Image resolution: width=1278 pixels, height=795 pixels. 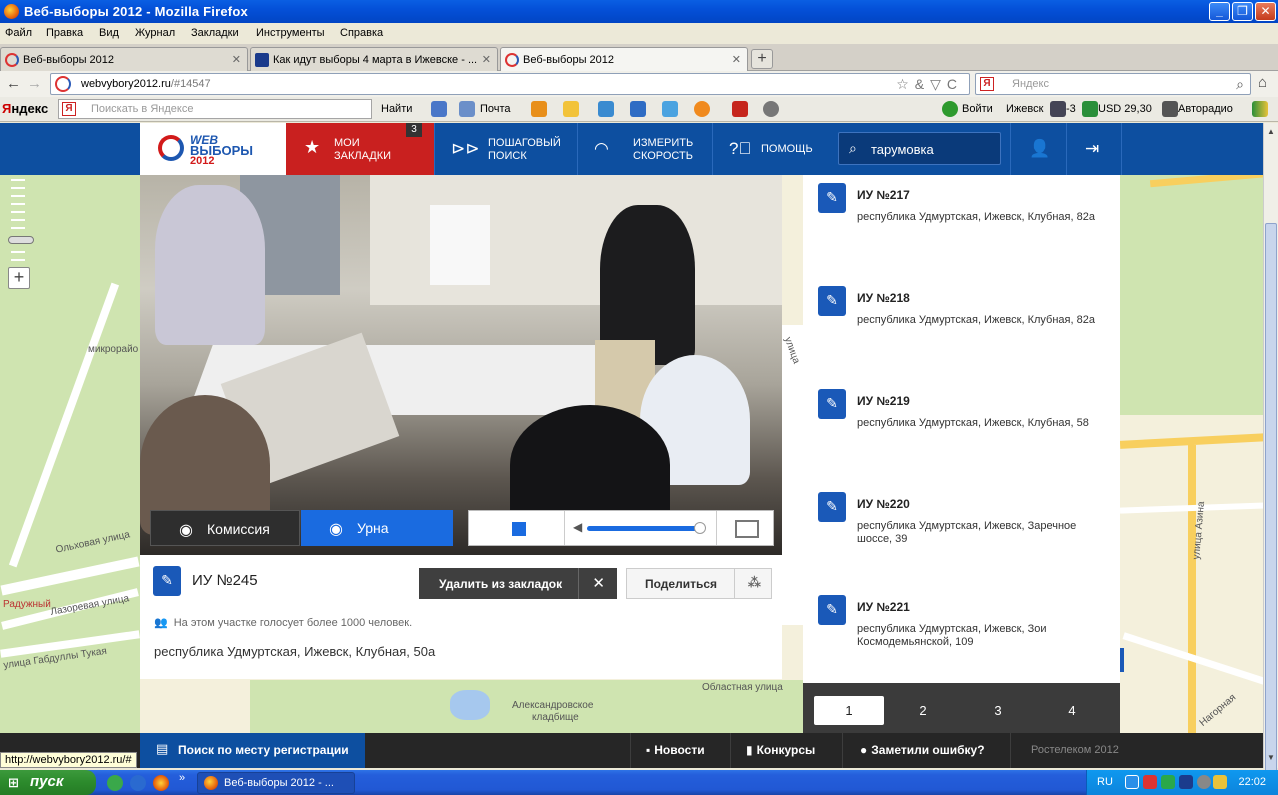 I want to click on tab-webvybory-active: Веб-выборы 2012 ✕, so click(x=624, y=59).